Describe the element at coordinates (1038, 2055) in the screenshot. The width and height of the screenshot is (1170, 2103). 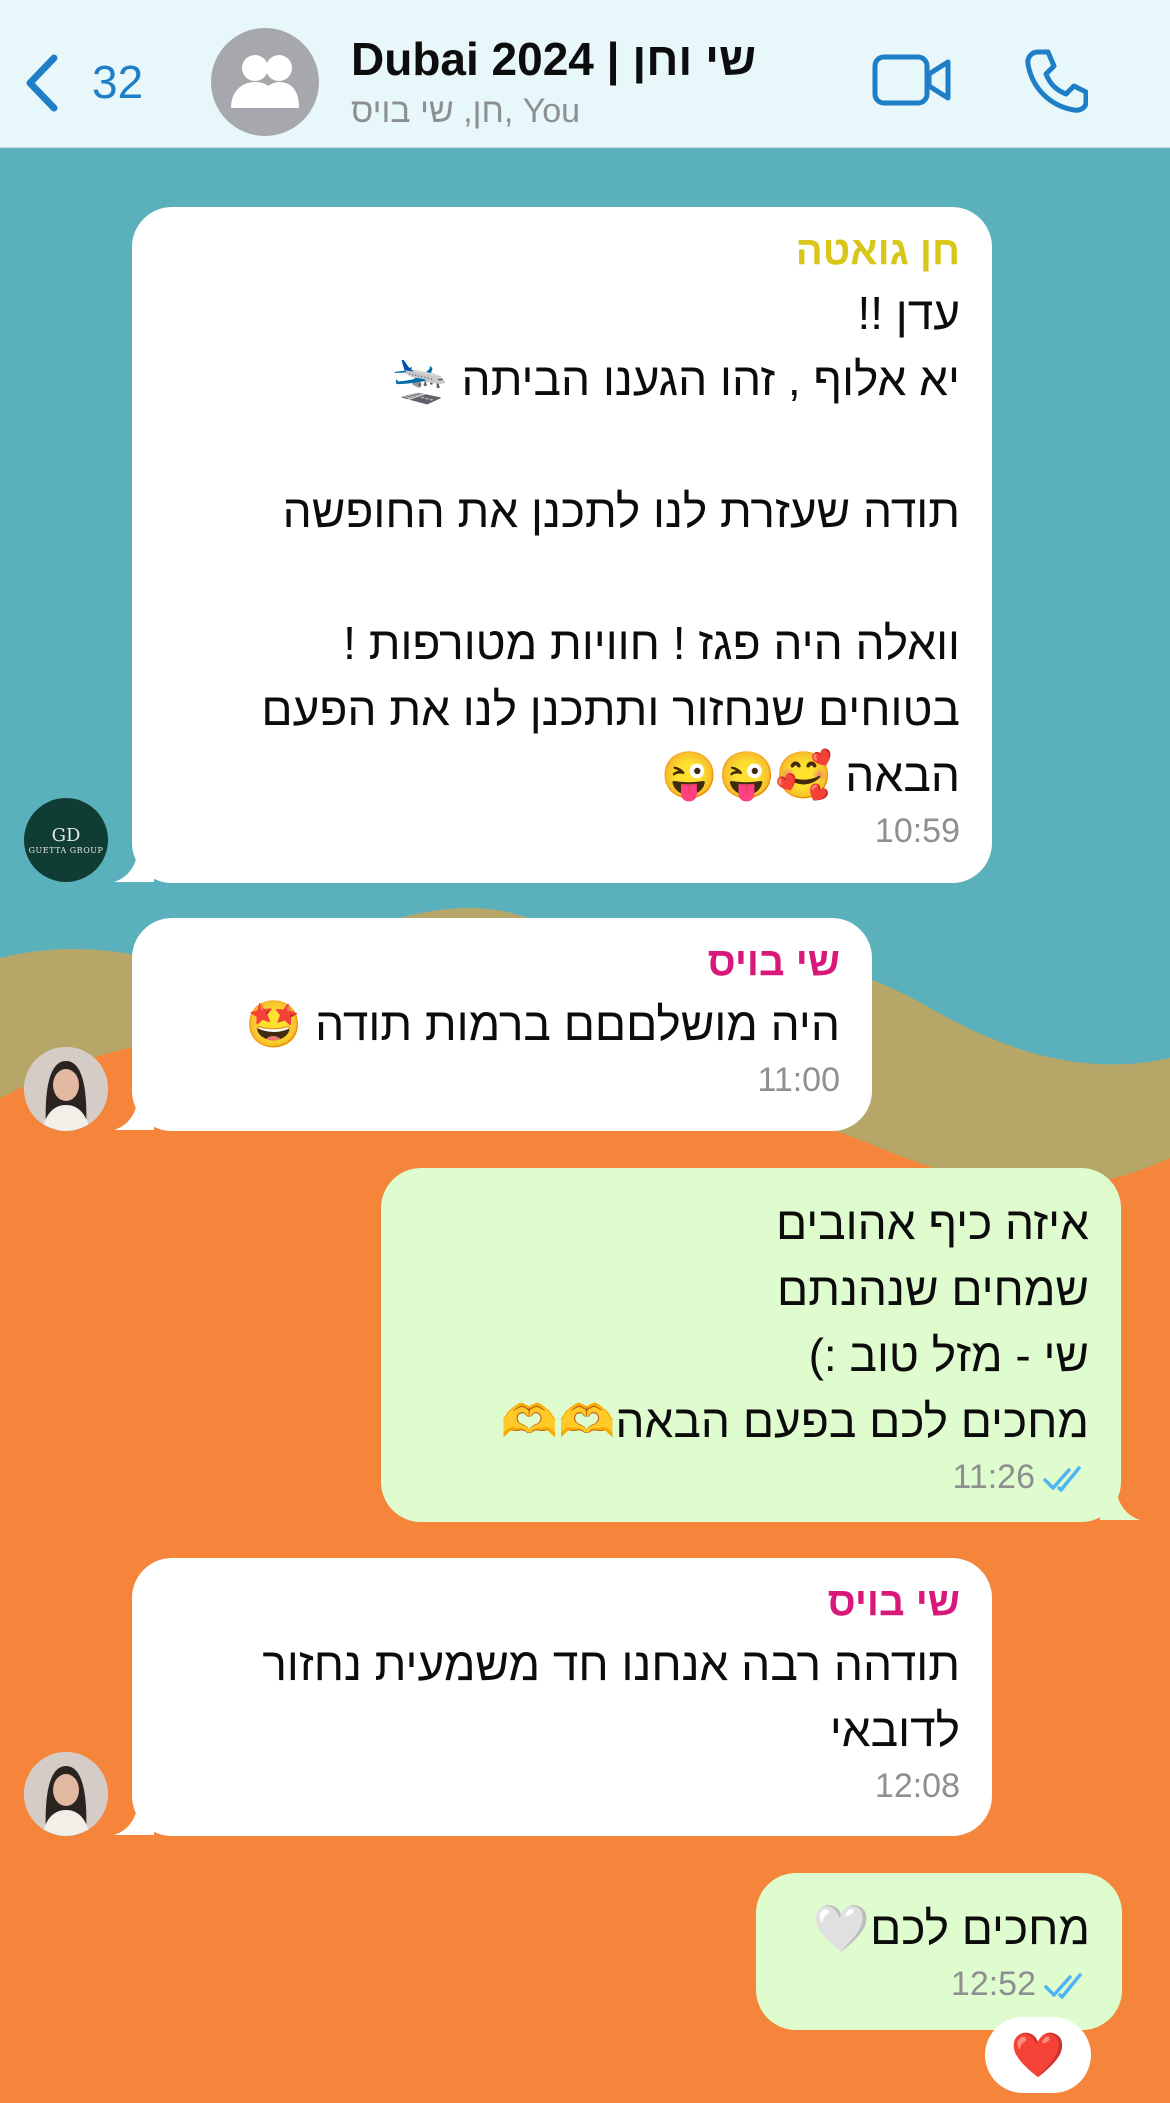
I see `heart-reaction-badge: ❤️` at that location.